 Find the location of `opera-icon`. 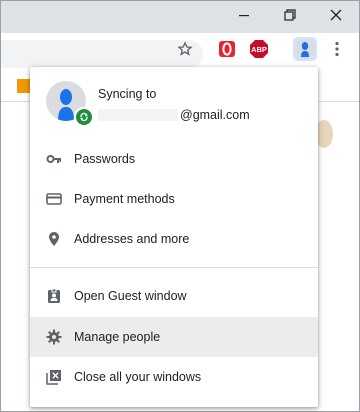

opera-icon is located at coordinates (227, 51).